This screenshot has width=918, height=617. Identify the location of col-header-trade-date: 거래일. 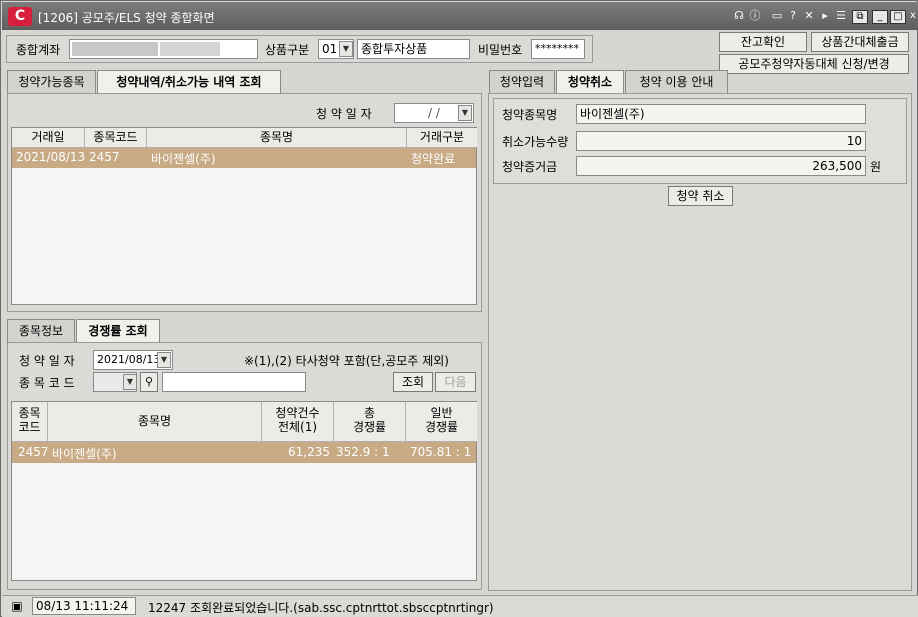
(48, 138).